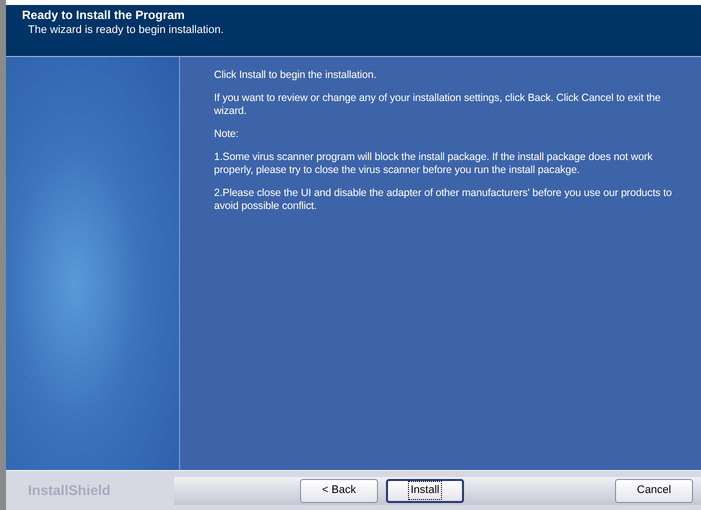  I want to click on body-text: Click Install to begin the installation., so click(296, 75).